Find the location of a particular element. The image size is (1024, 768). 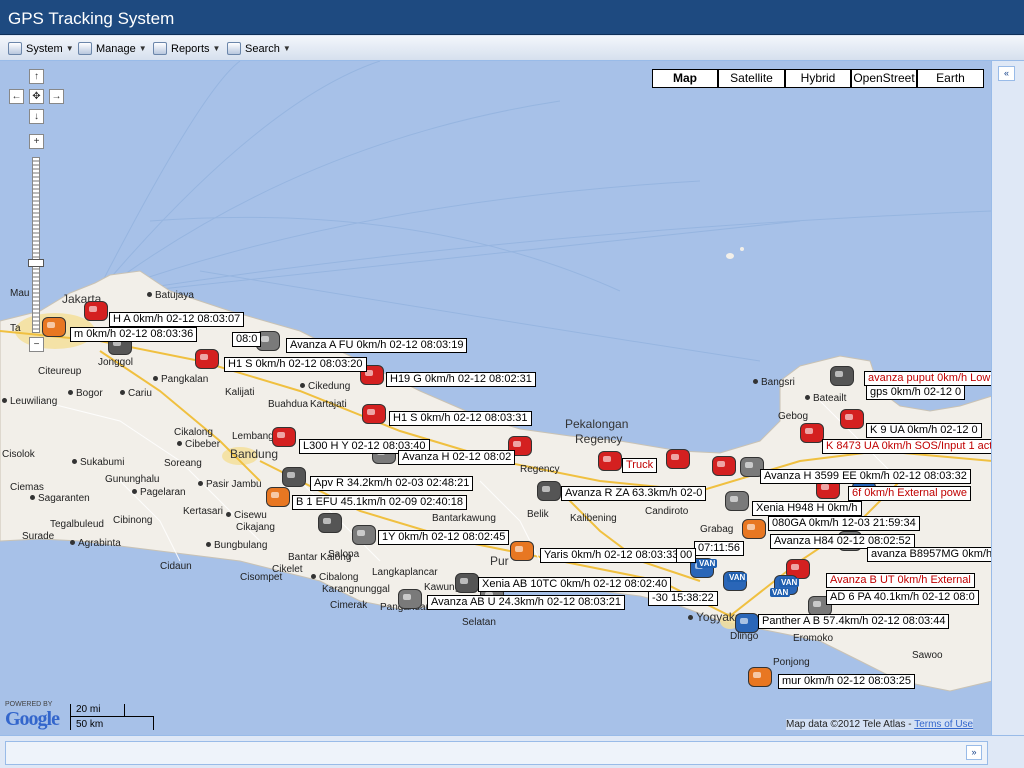

vehicle-label: Avanza B UT 0km/h External is located at coordinates (900, 580).